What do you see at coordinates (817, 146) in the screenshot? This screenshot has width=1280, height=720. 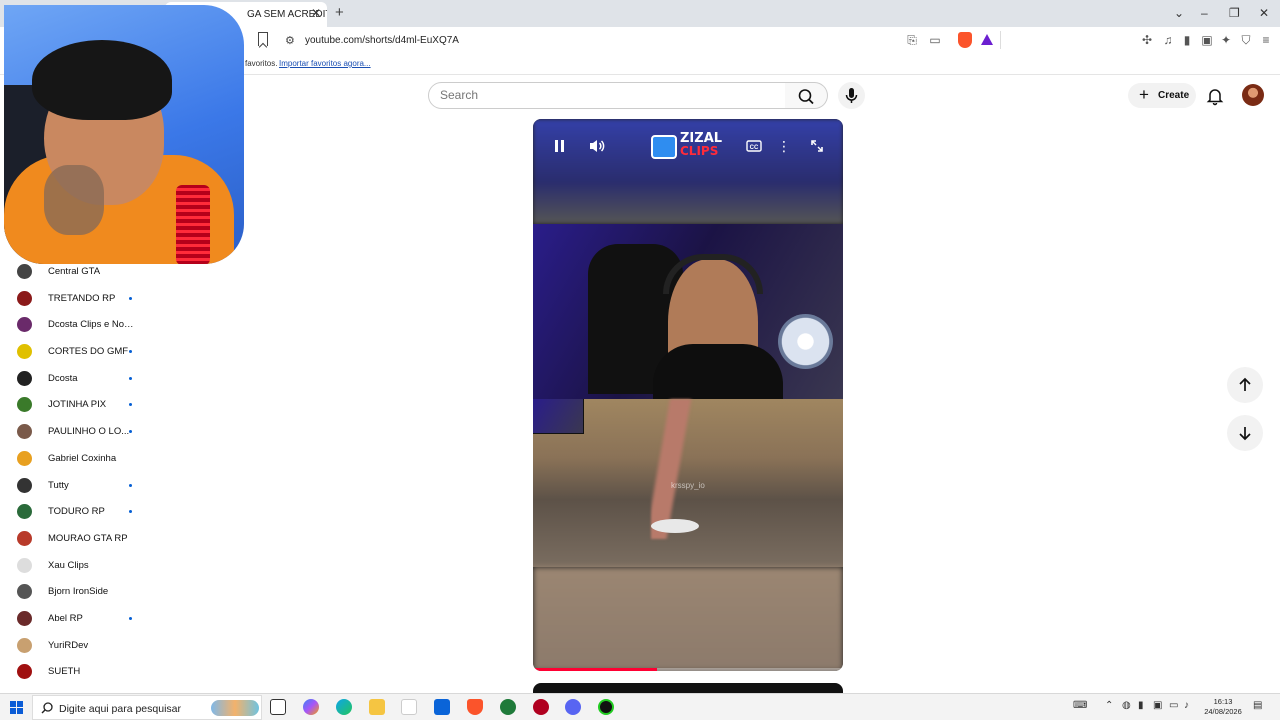 I see `fullscreen-button` at bounding box center [817, 146].